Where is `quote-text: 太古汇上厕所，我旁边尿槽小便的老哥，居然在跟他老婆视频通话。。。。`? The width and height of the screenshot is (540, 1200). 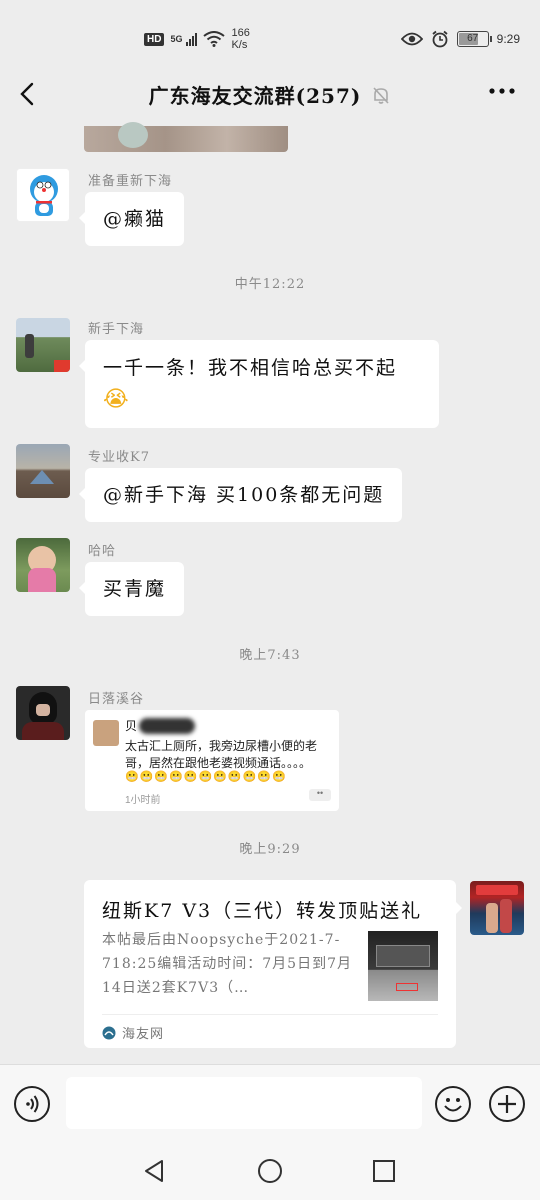 quote-text: 太古汇上厕所，我旁边尿槽小便的老哥，居然在跟他老婆视频通话。。。。 is located at coordinates (221, 754).